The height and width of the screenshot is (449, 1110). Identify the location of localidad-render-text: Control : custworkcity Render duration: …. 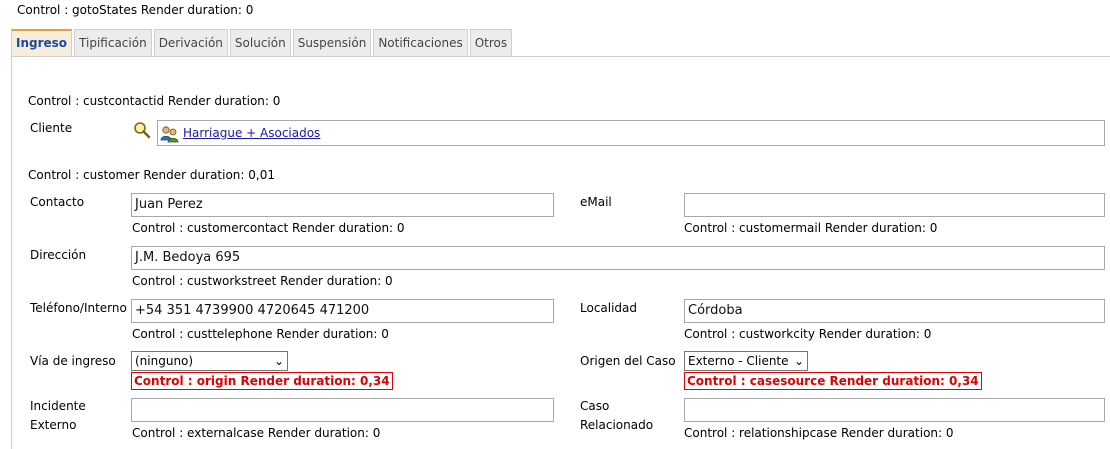
(808, 334).